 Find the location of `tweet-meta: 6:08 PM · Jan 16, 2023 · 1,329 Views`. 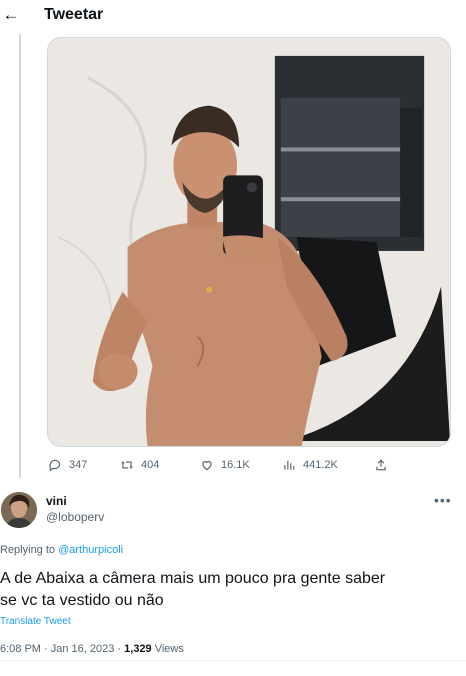

tweet-meta: 6:08 PM · Jan 16, 2023 · 1,329 Views is located at coordinates (92, 649).